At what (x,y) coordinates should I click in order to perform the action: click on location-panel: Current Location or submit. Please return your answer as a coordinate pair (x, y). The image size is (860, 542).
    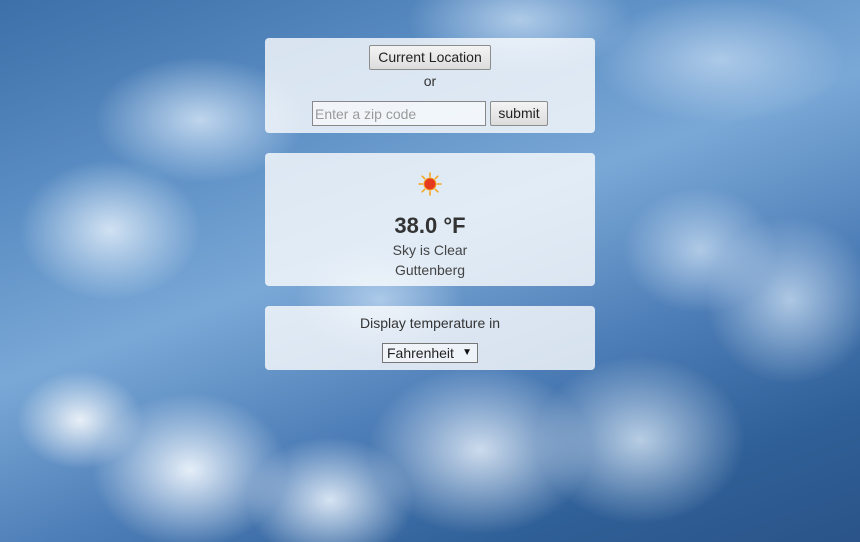
    Looking at the image, I should click on (430, 85).